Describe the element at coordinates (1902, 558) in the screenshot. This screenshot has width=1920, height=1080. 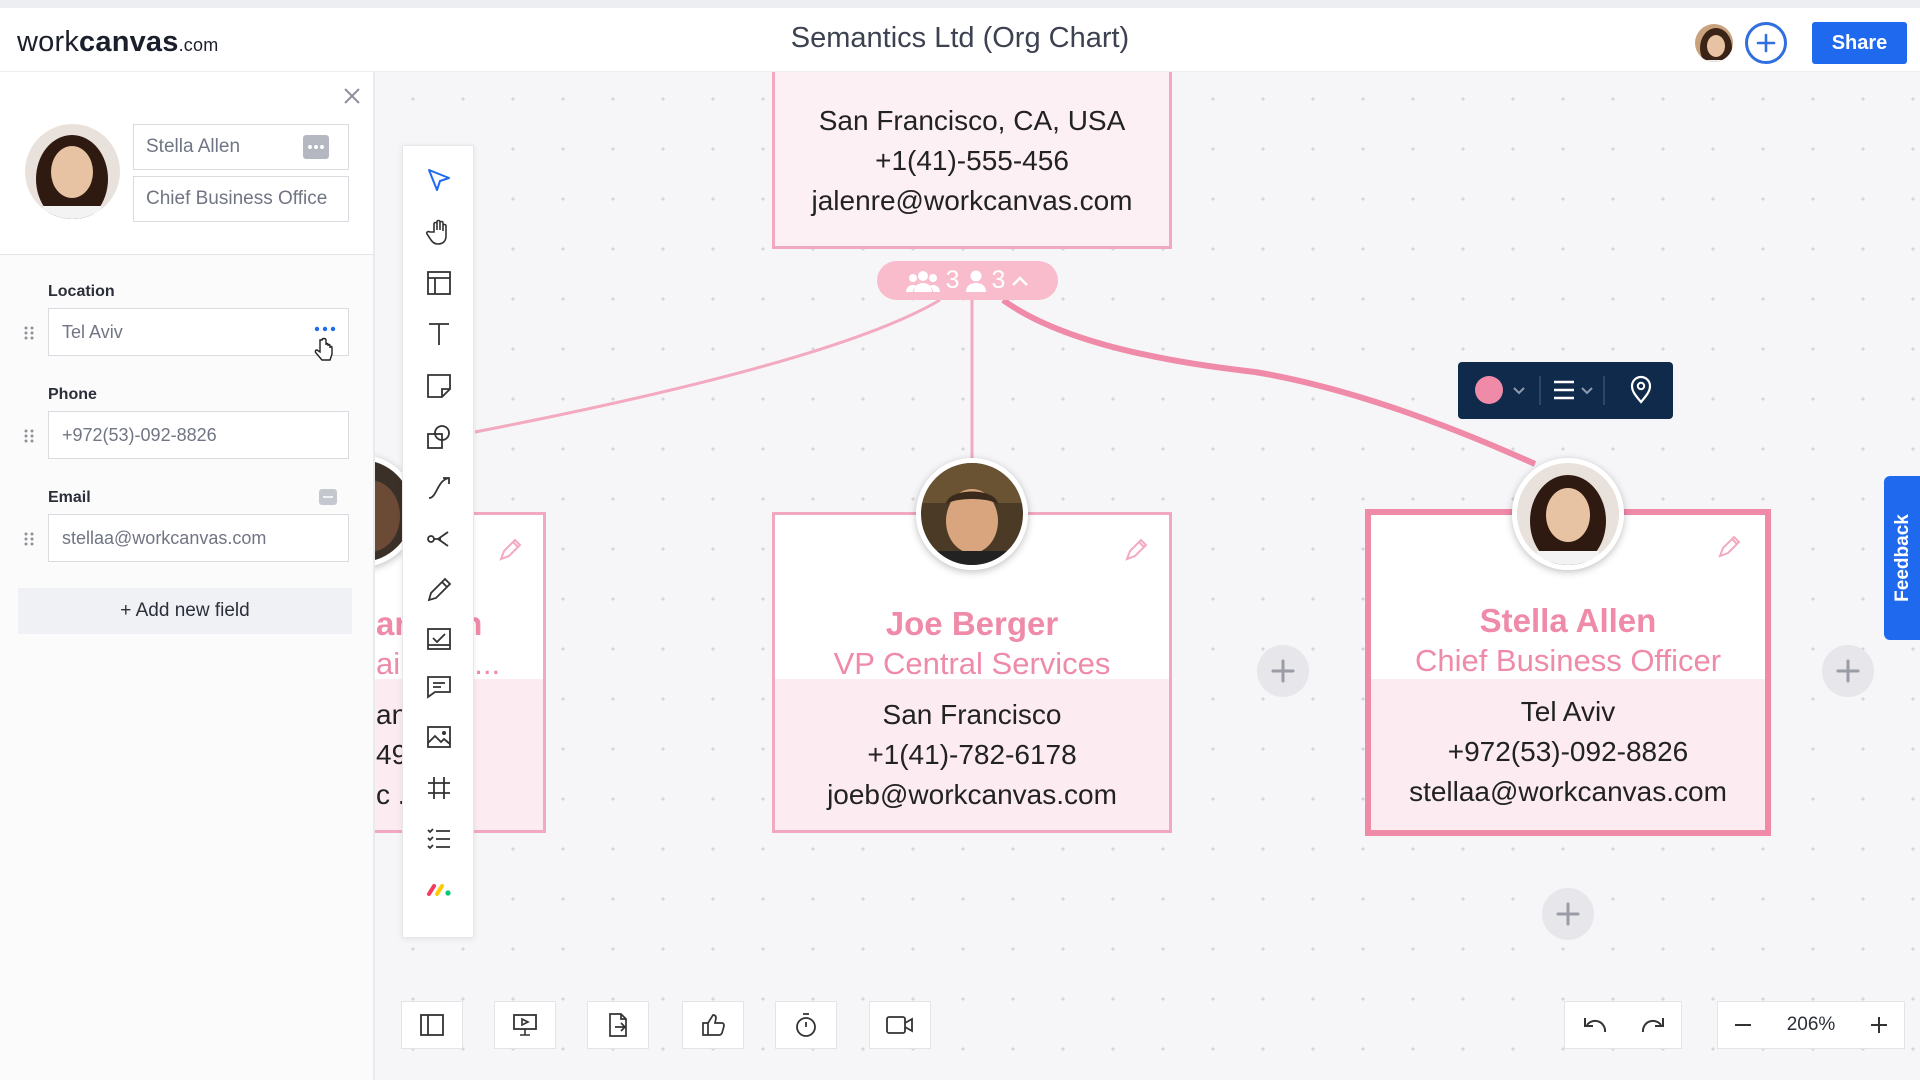
I see `feedback-tab: Feedback` at that location.